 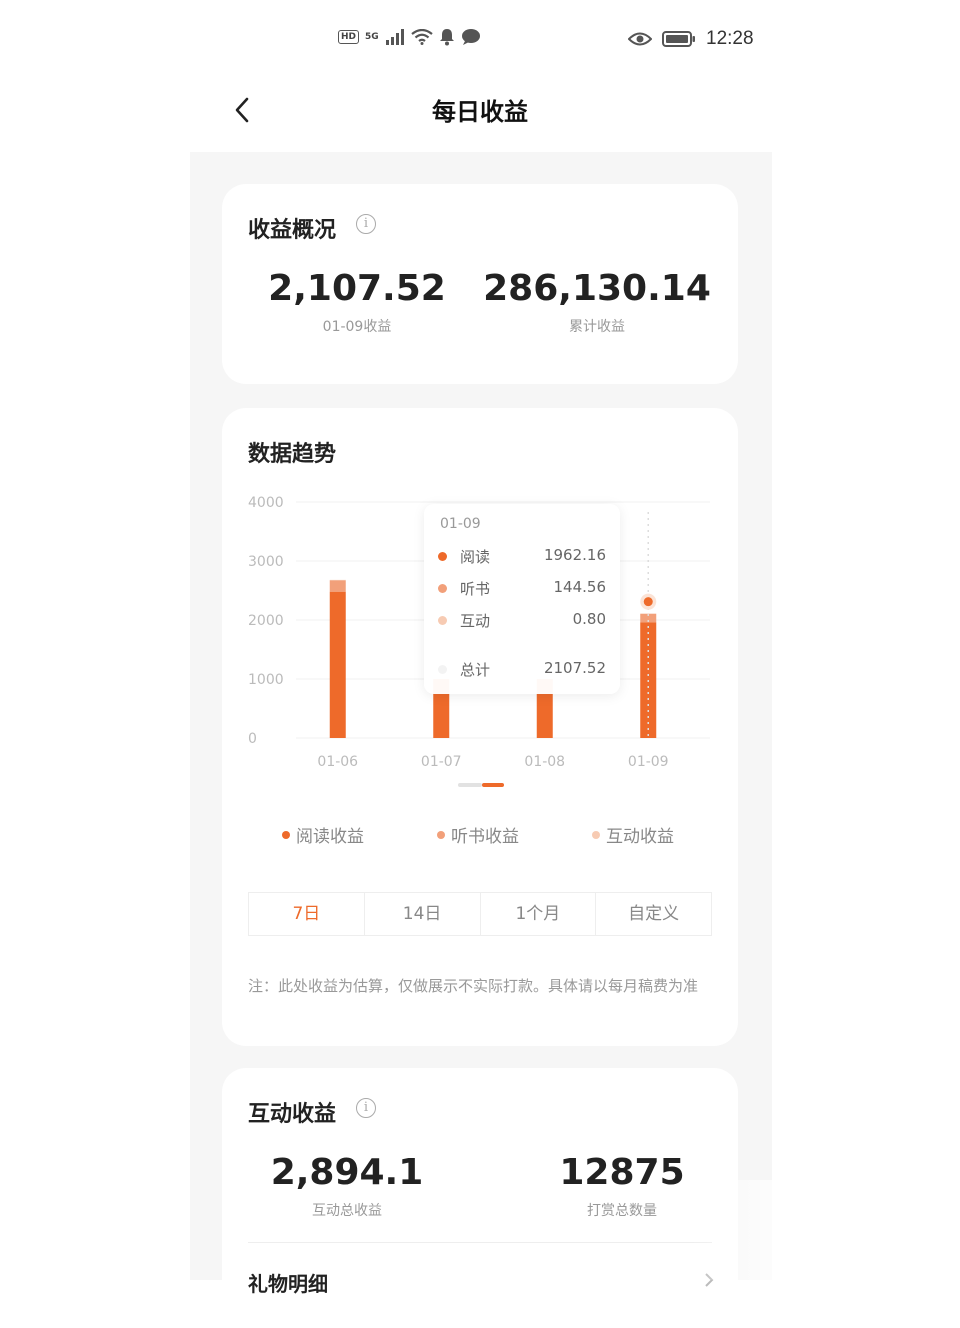 I want to click on daily-earnings-label: 01-09收益, so click(x=357, y=326).